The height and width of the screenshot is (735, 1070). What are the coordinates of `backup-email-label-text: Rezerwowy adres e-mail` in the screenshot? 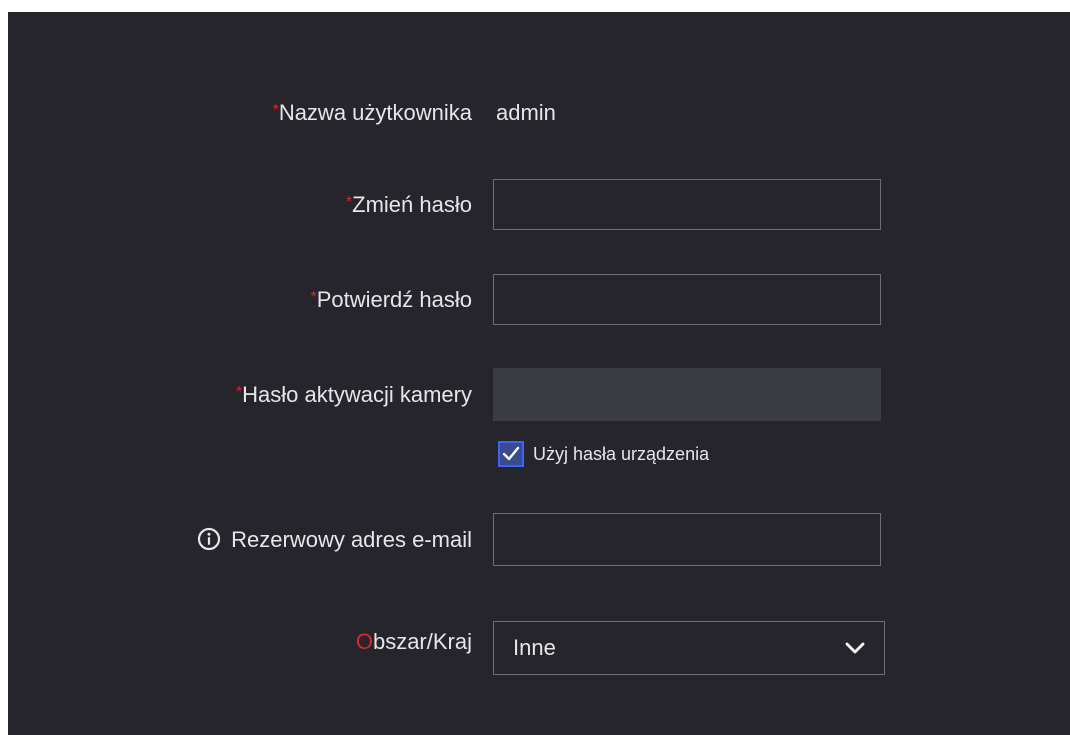 It's located at (351, 539).